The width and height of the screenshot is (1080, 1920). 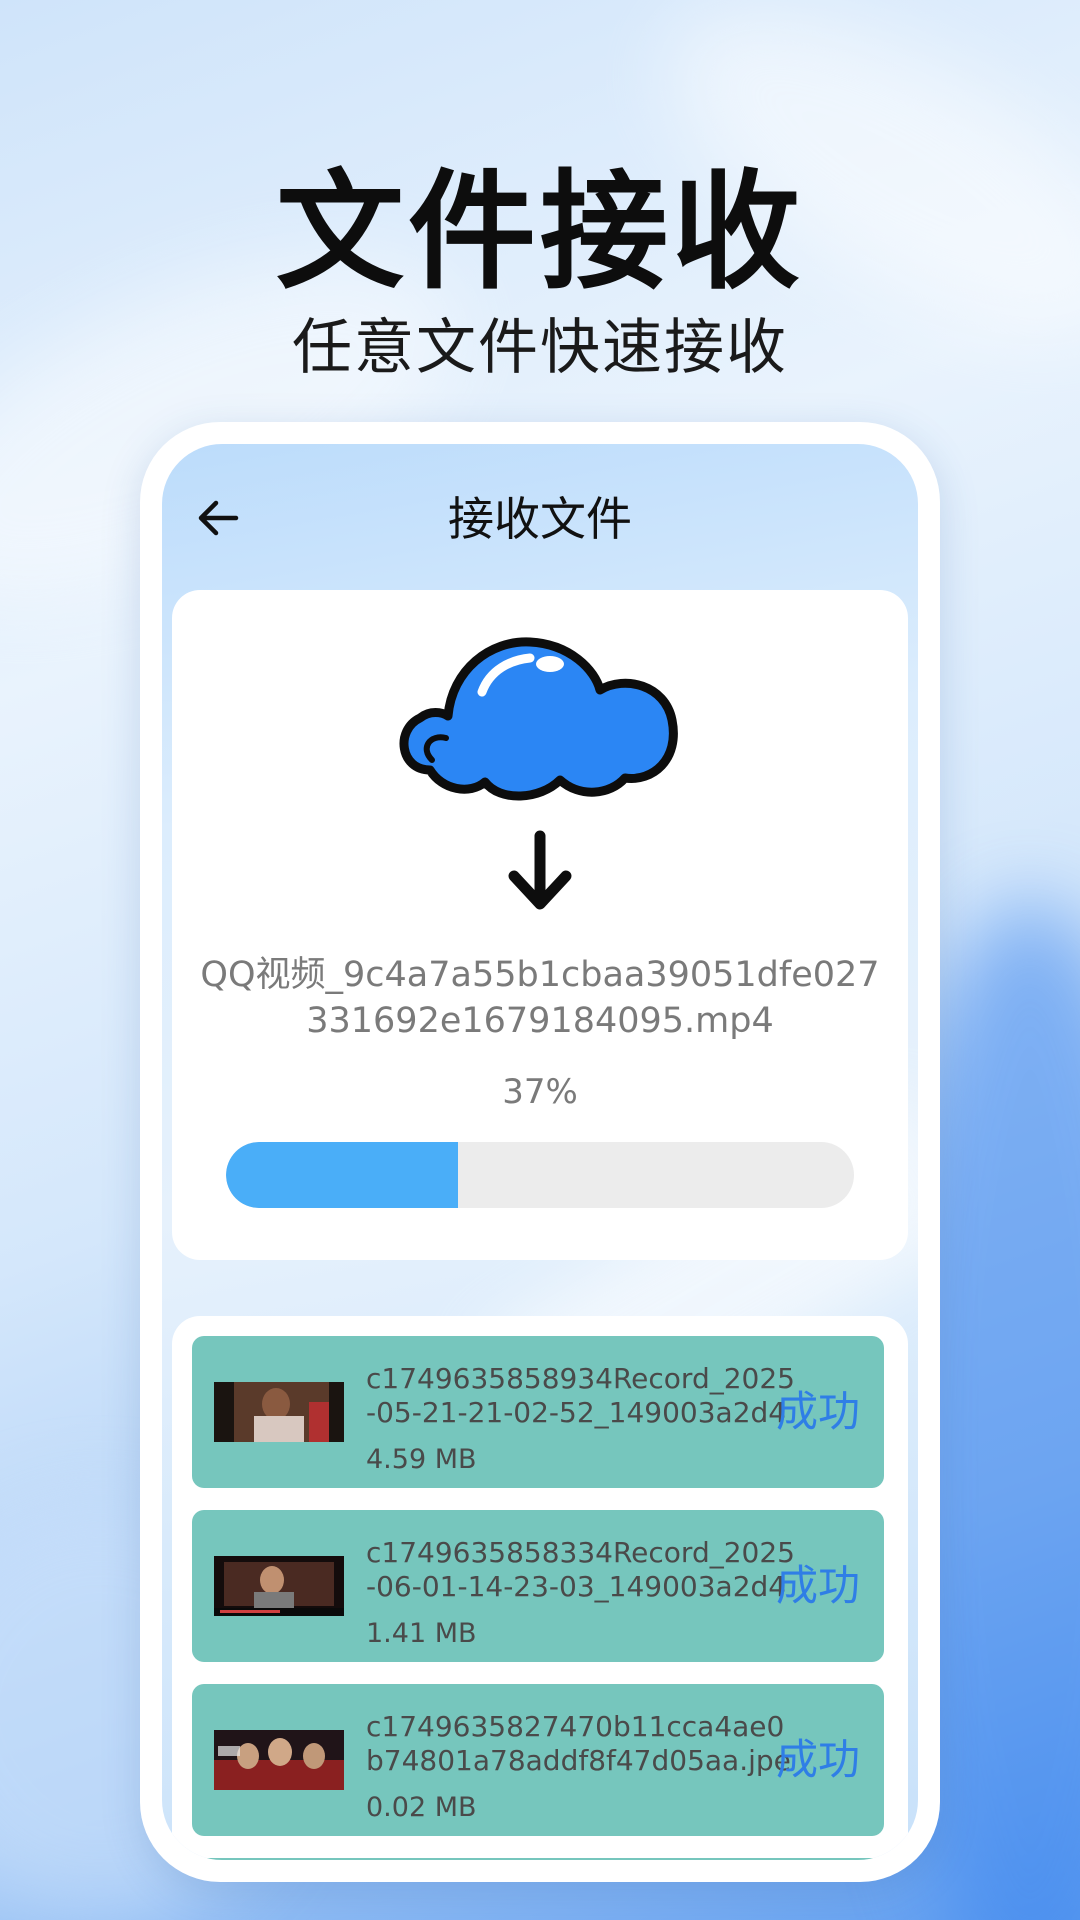 I want to click on hero-title: 文件接收, so click(x=539, y=232).